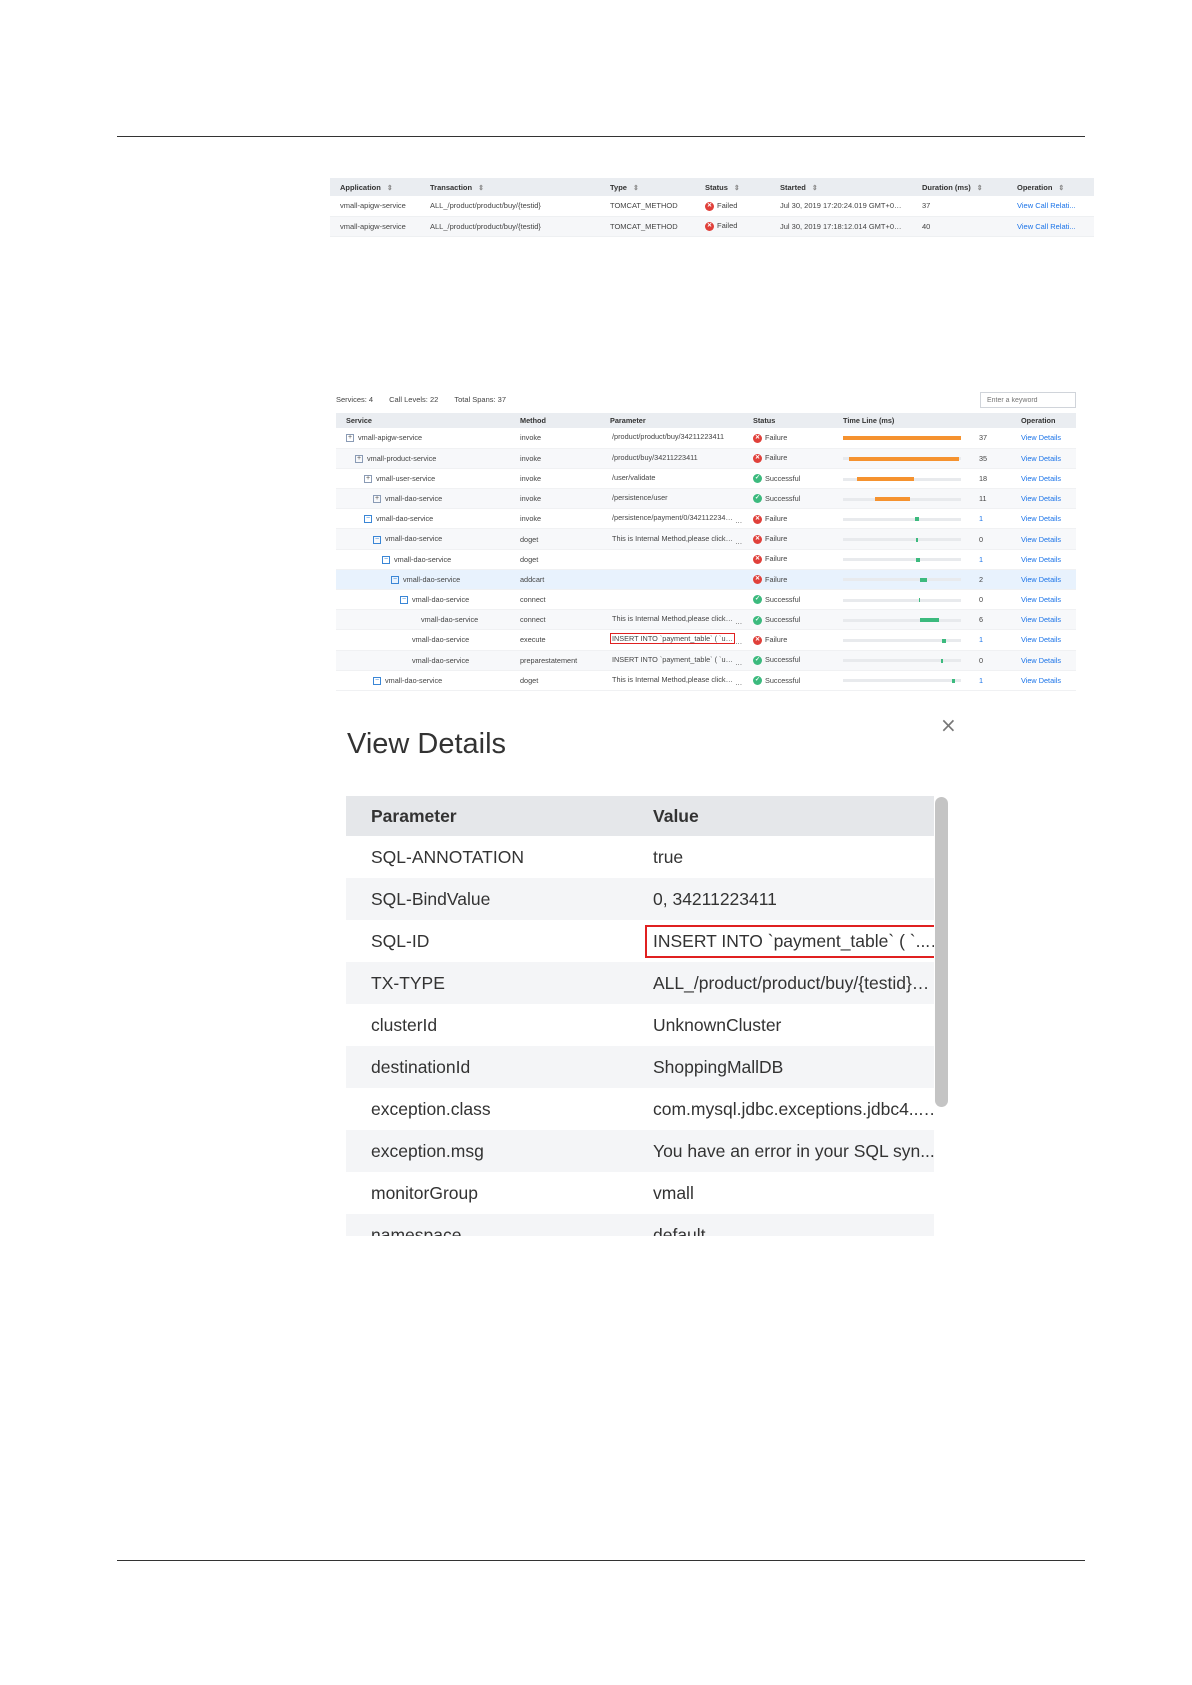 Image resolution: width=1192 pixels, height=1685 pixels. Describe the element at coordinates (922, 660) in the screenshot. I see `timeline-cell: 0` at that location.